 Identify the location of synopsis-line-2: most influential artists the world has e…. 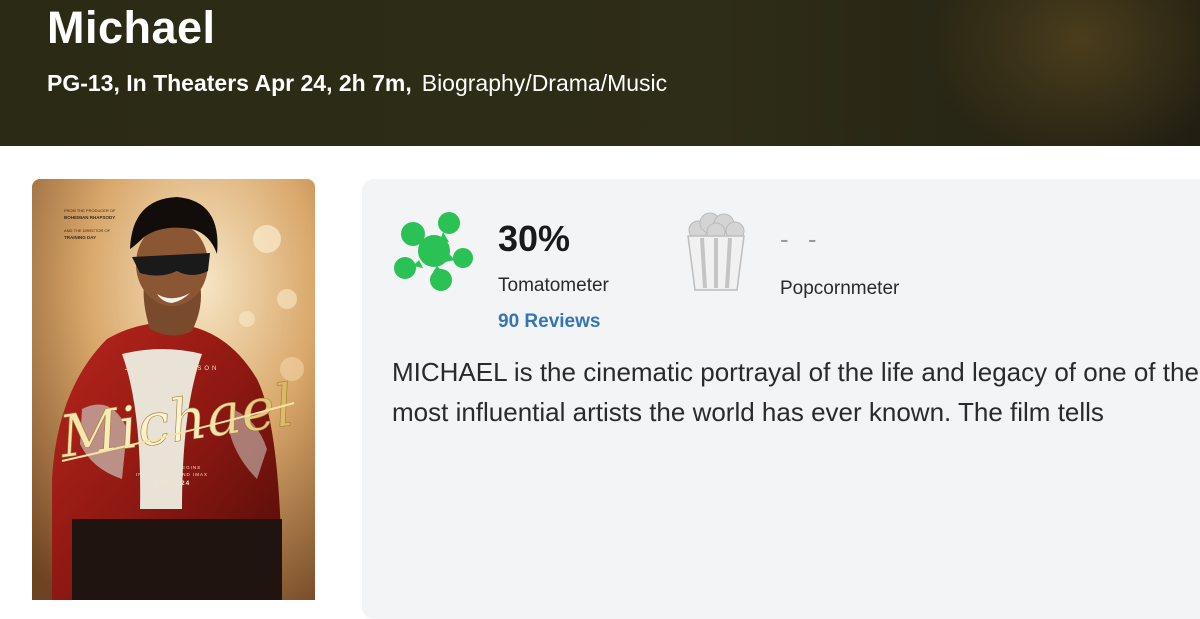
(748, 412).